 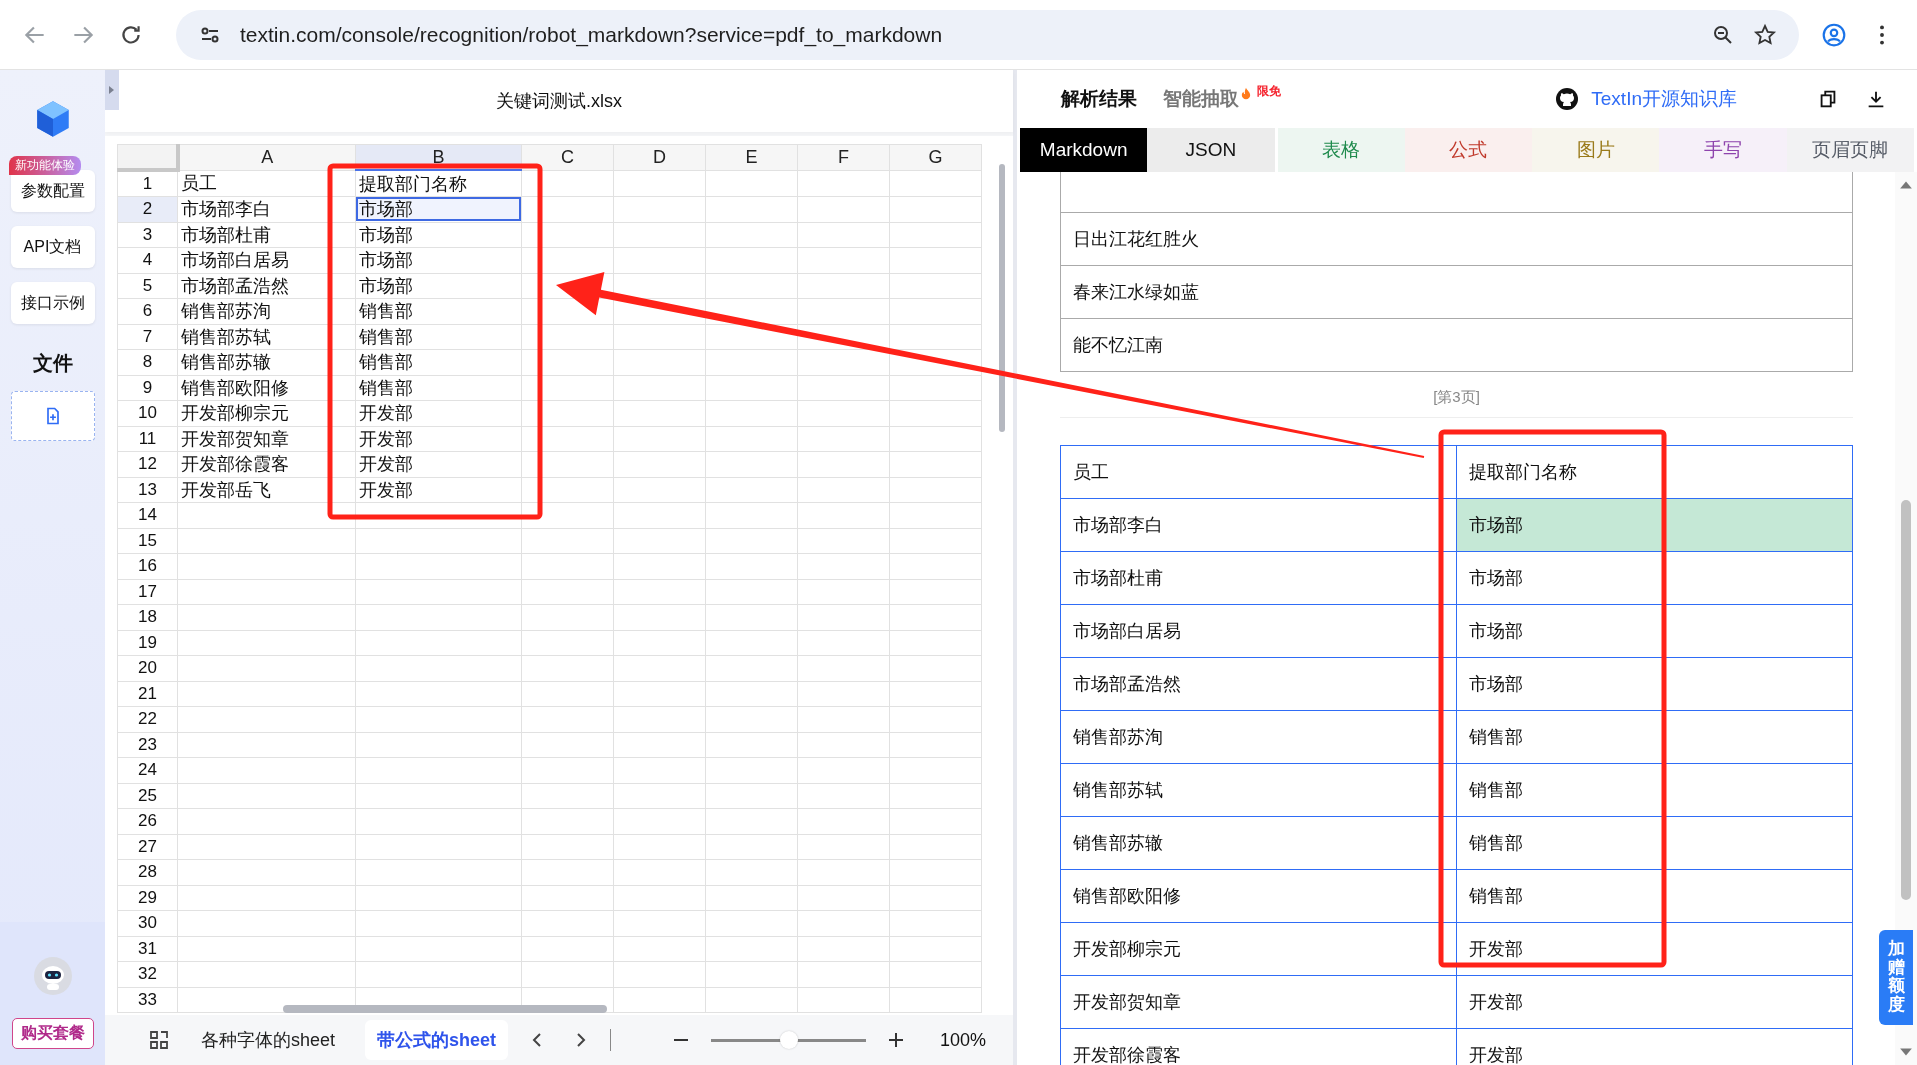 What do you see at coordinates (147, 235) in the screenshot?
I see `row-number: 3` at bounding box center [147, 235].